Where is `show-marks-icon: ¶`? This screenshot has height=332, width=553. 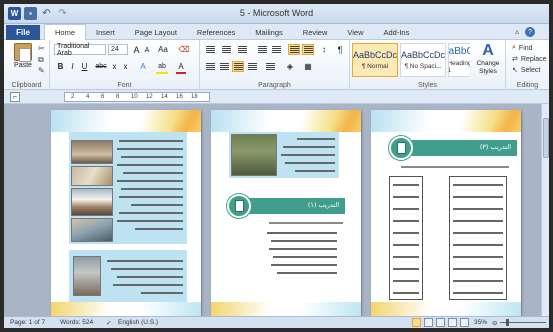
show-marks-icon: ¶ is located at coordinates (340, 49).